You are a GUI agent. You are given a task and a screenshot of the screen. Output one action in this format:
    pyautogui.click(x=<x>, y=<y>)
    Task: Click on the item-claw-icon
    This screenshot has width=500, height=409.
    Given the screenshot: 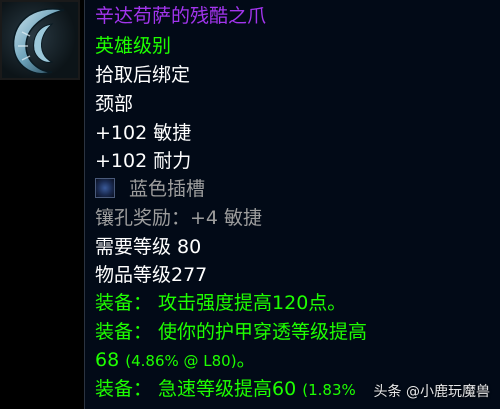 What is the action you would take?
    pyautogui.click(x=40, y=40)
    